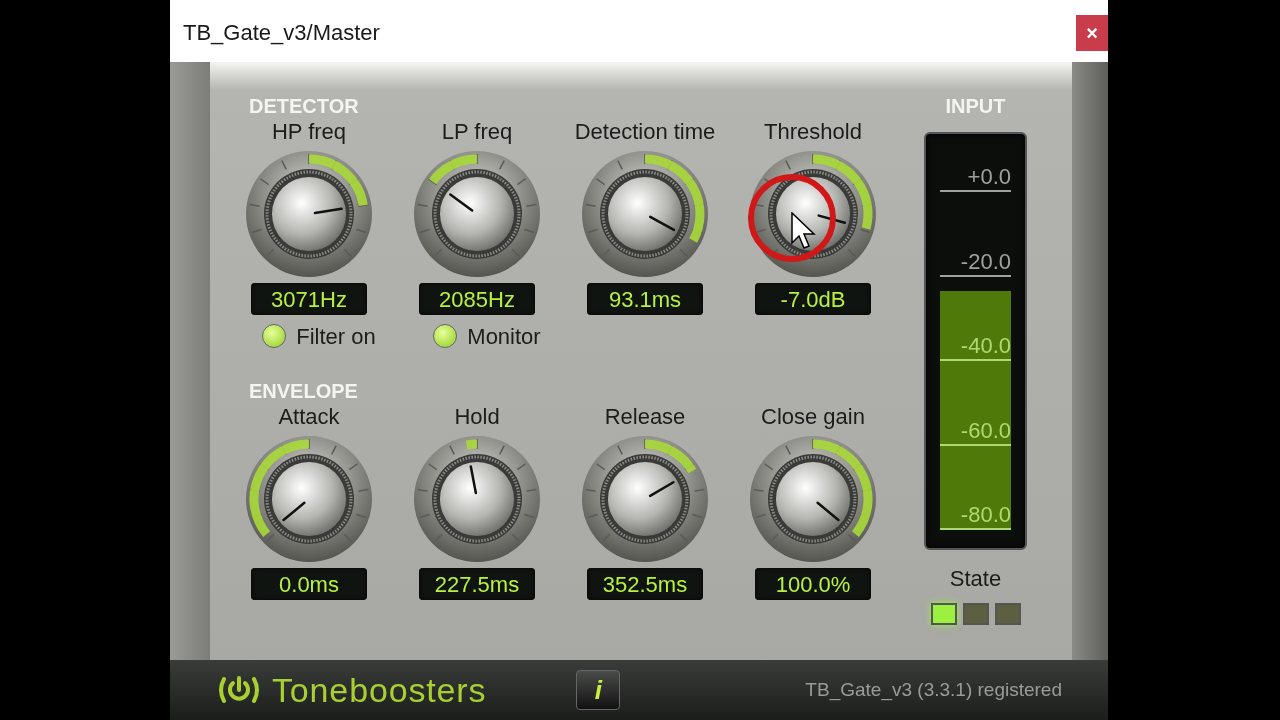  Describe the element at coordinates (379, 690) in the screenshot. I see `logo-text: Toneboosters` at that location.